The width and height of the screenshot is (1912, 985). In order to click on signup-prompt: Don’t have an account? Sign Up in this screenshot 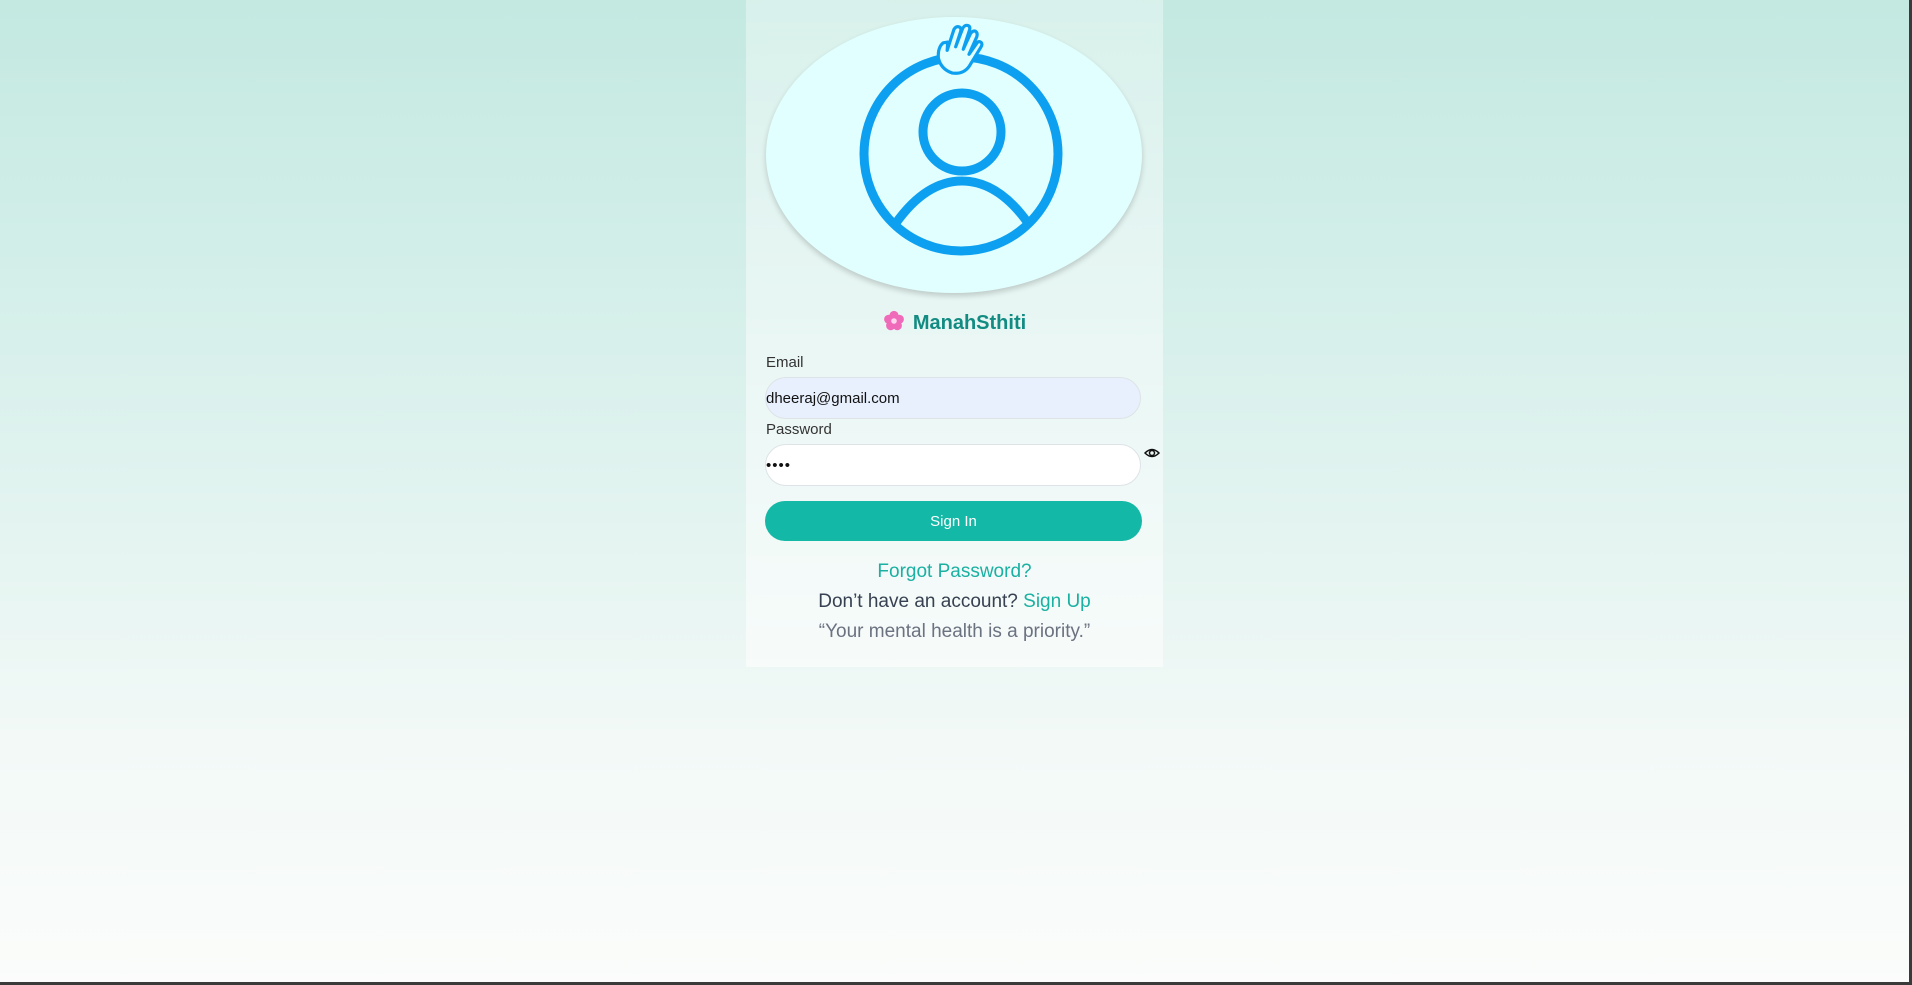, I will do `click(954, 602)`.